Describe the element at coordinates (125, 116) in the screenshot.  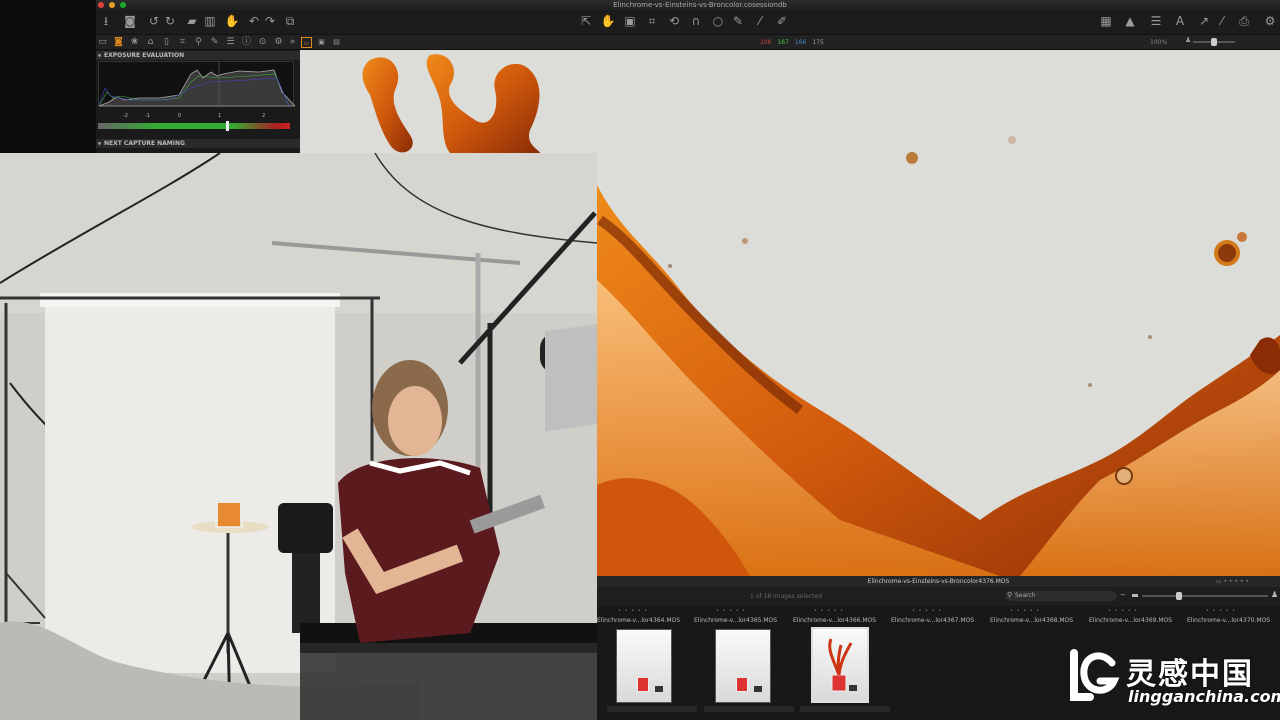
I see `scale-tick: -2` at that location.